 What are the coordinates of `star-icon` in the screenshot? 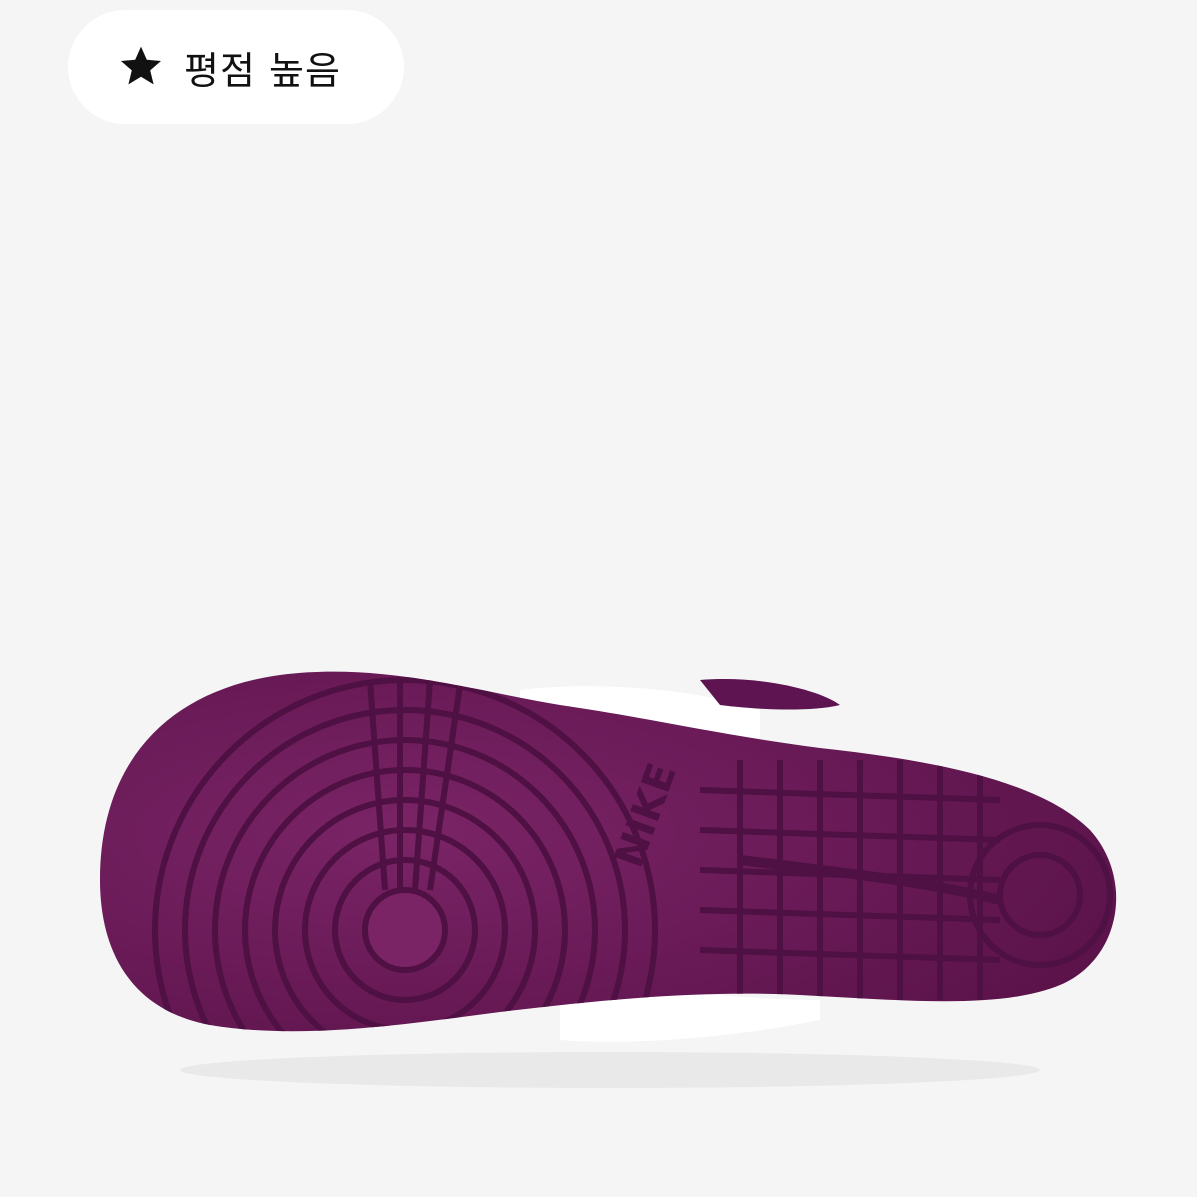 It's located at (141, 67).